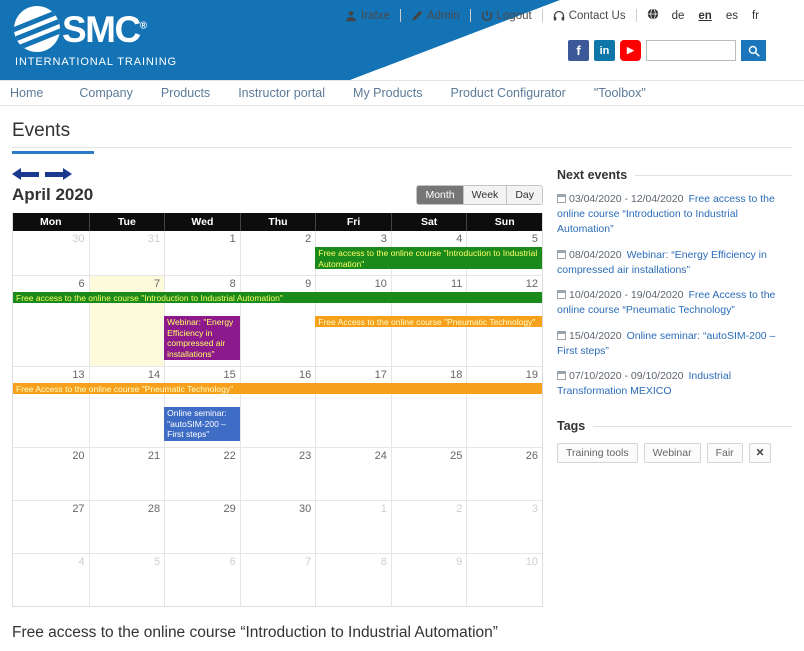 The image size is (804, 651). I want to click on logout-link: Logout, so click(506, 16).